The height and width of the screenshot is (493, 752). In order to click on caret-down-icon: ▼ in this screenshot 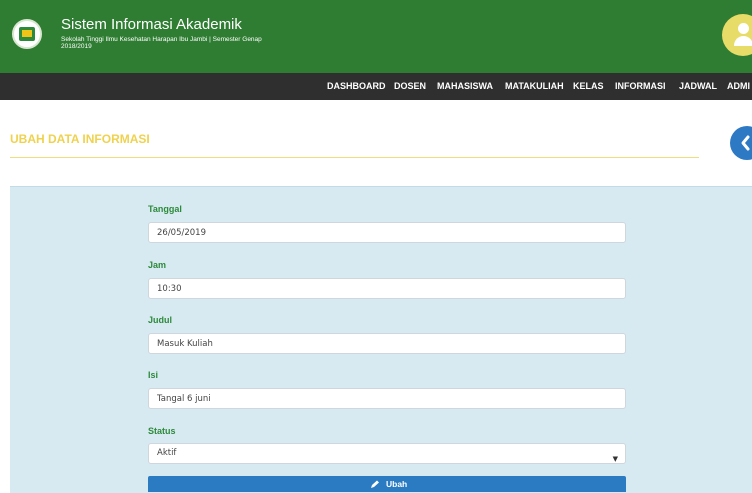, I will do `click(615, 459)`.